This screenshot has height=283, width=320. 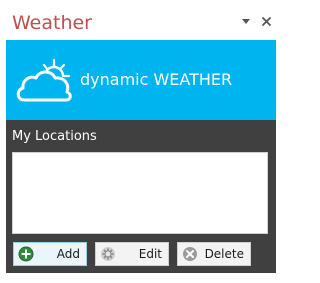 What do you see at coordinates (141, 20) in the screenshot?
I see `pane-header: Weather` at bounding box center [141, 20].